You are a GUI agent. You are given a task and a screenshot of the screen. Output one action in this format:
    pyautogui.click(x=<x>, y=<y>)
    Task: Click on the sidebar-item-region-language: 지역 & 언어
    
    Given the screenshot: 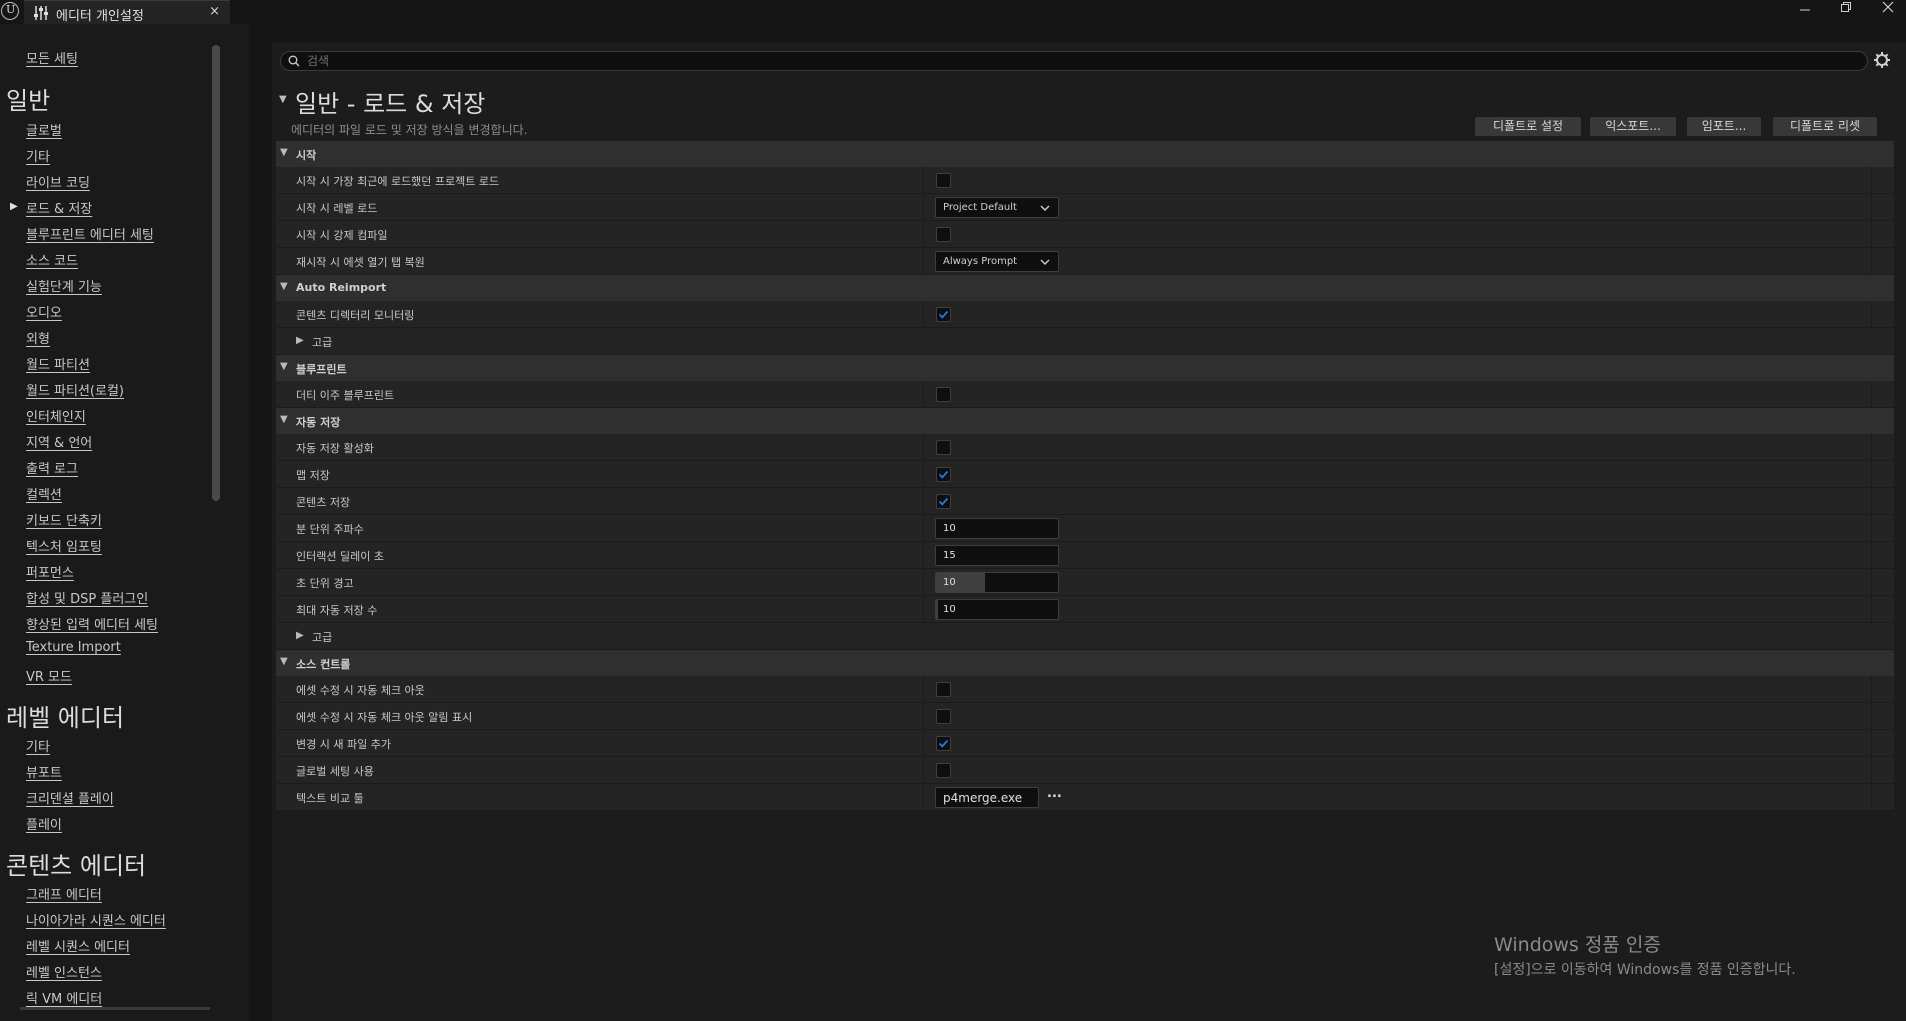 What is the action you would take?
    pyautogui.click(x=59, y=441)
    